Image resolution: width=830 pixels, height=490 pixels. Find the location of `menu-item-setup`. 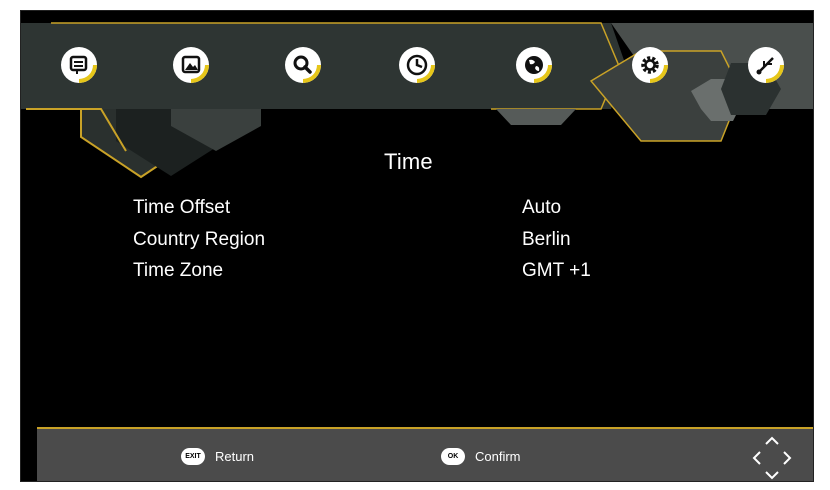

menu-item-setup is located at coordinates (650, 65).